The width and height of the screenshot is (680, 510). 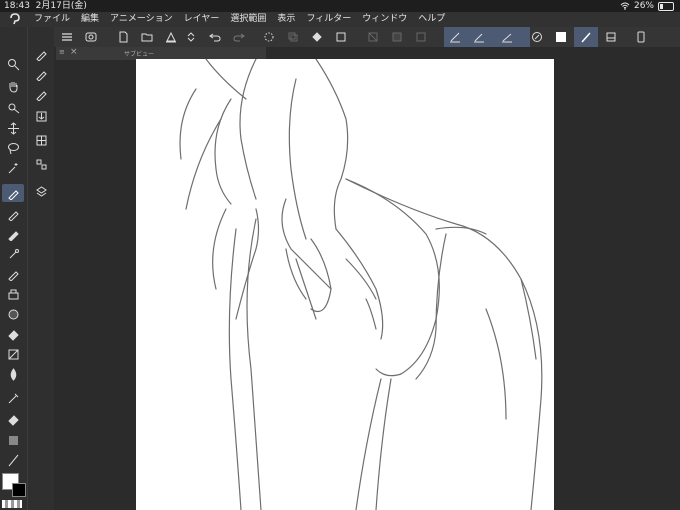 I want to click on menu-item: 編集, so click(x=90, y=19).